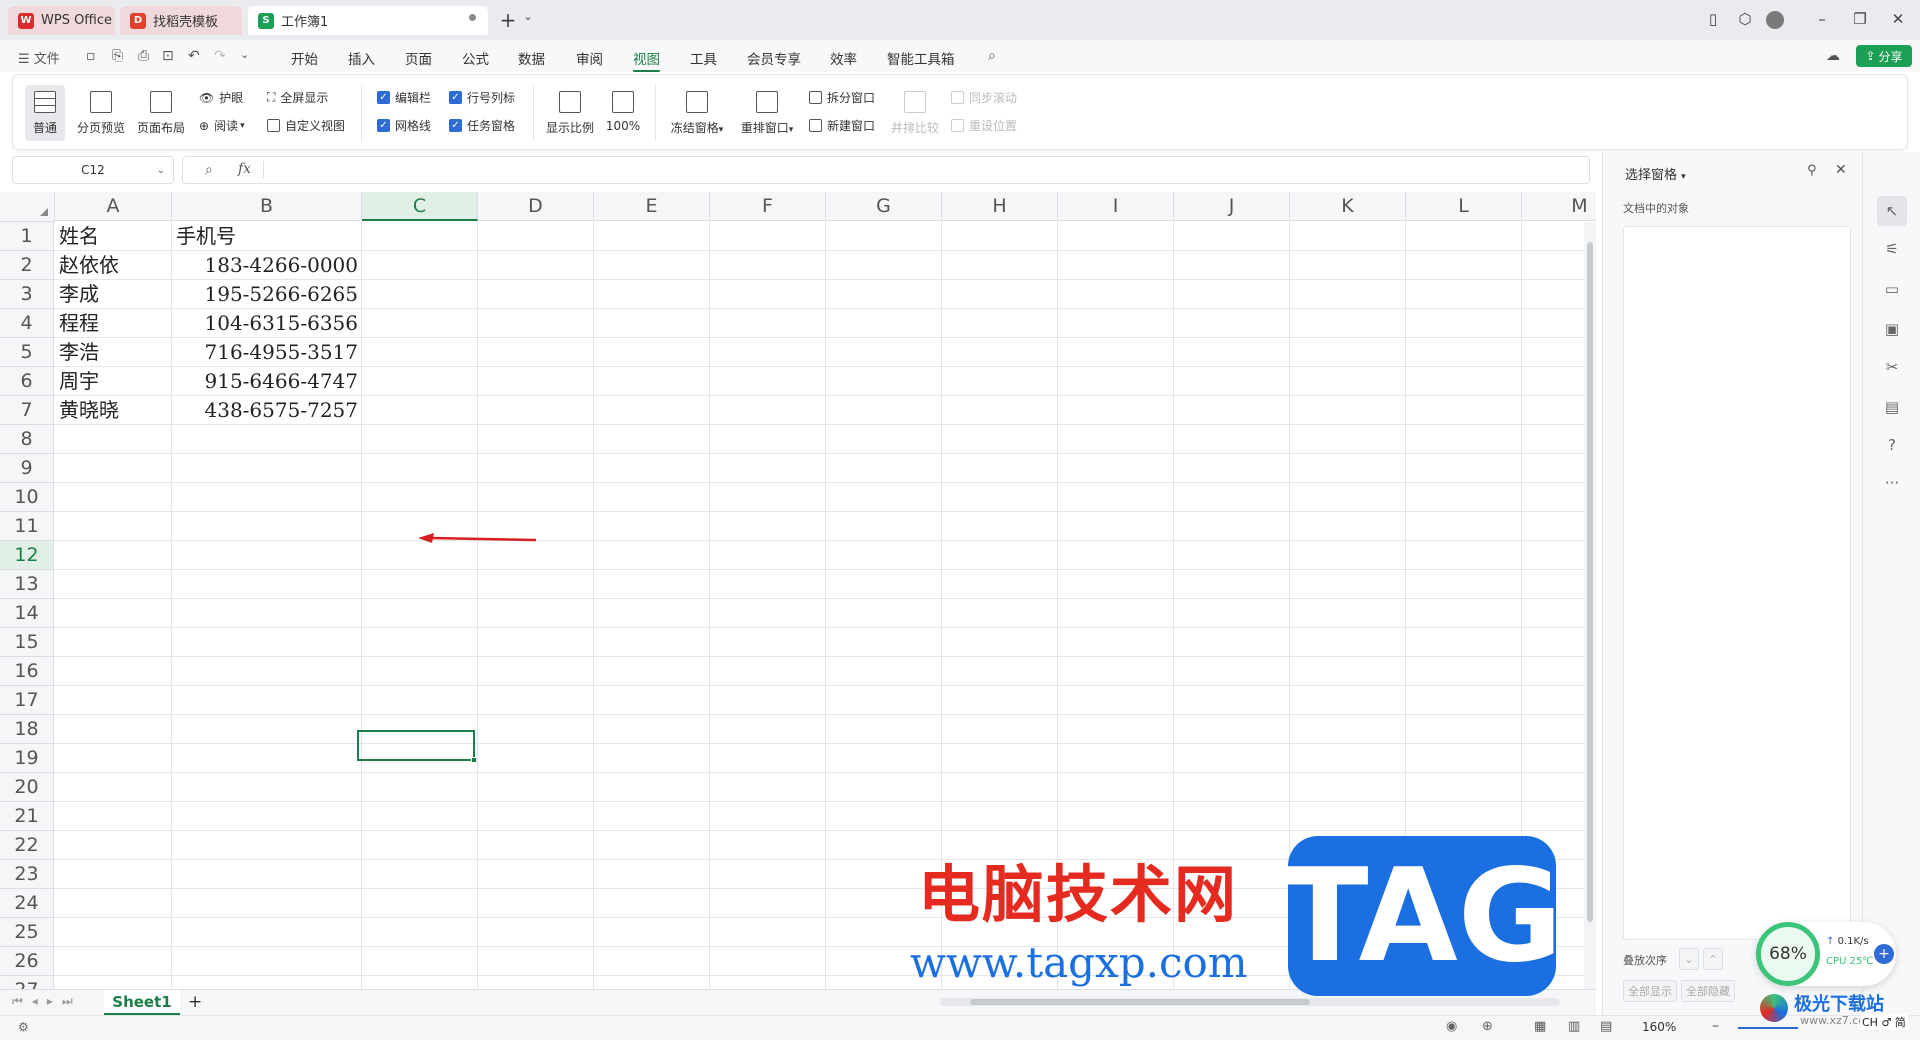  What do you see at coordinates (23, 1027) in the screenshot?
I see `macro-icon: ⚙` at bounding box center [23, 1027].